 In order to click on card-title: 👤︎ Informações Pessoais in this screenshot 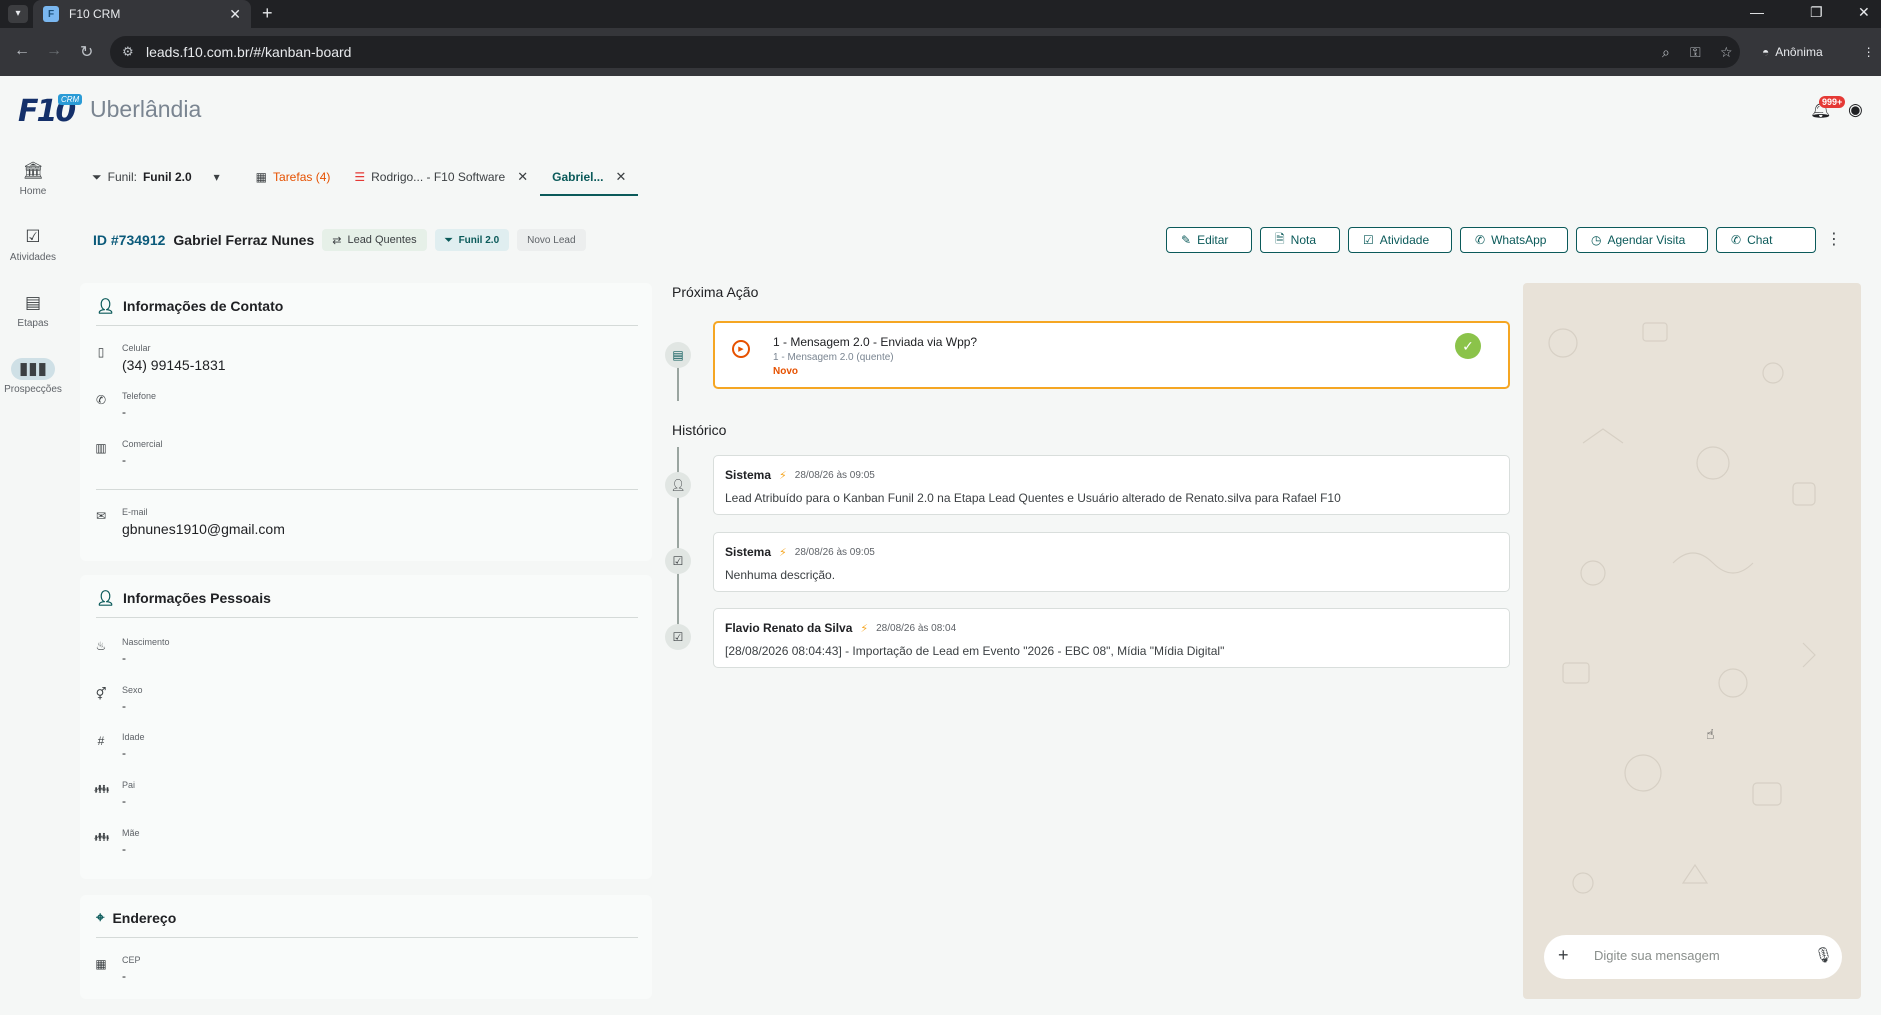, I will do `click(183, 598)`.